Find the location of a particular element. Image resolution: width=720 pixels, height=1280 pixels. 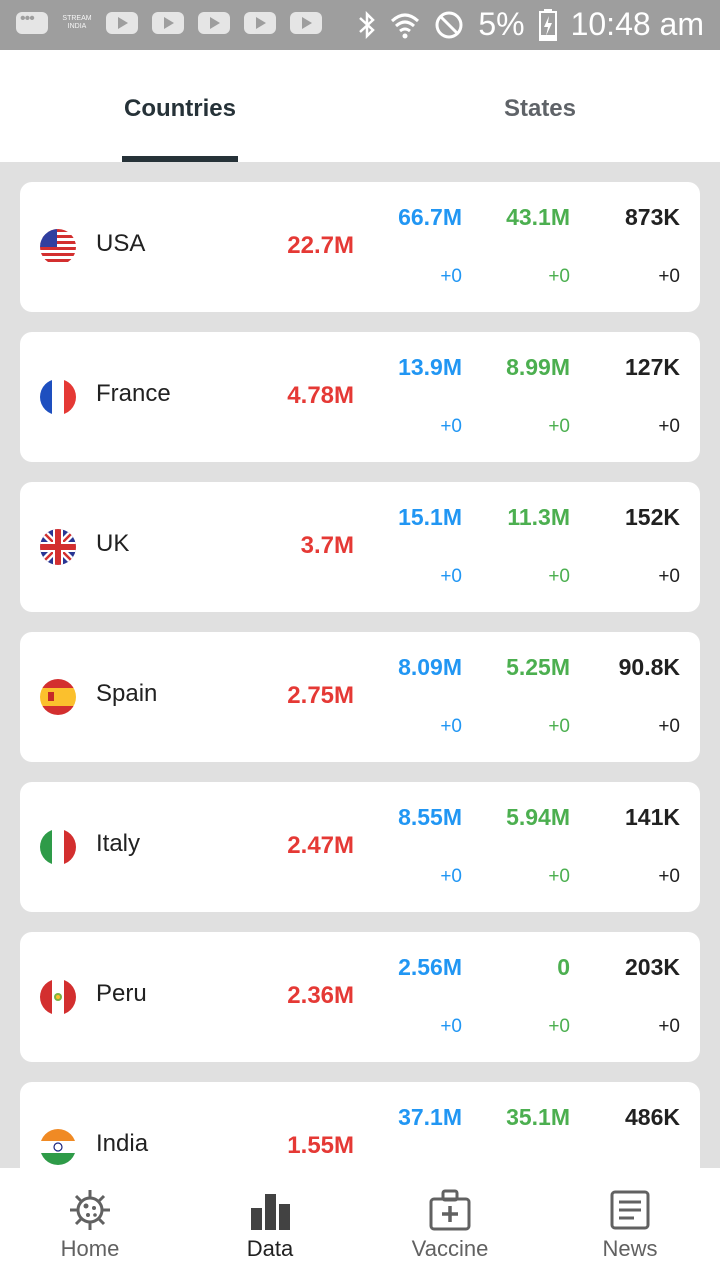

active-count: 2.56M is located at coordinates (430, 967).